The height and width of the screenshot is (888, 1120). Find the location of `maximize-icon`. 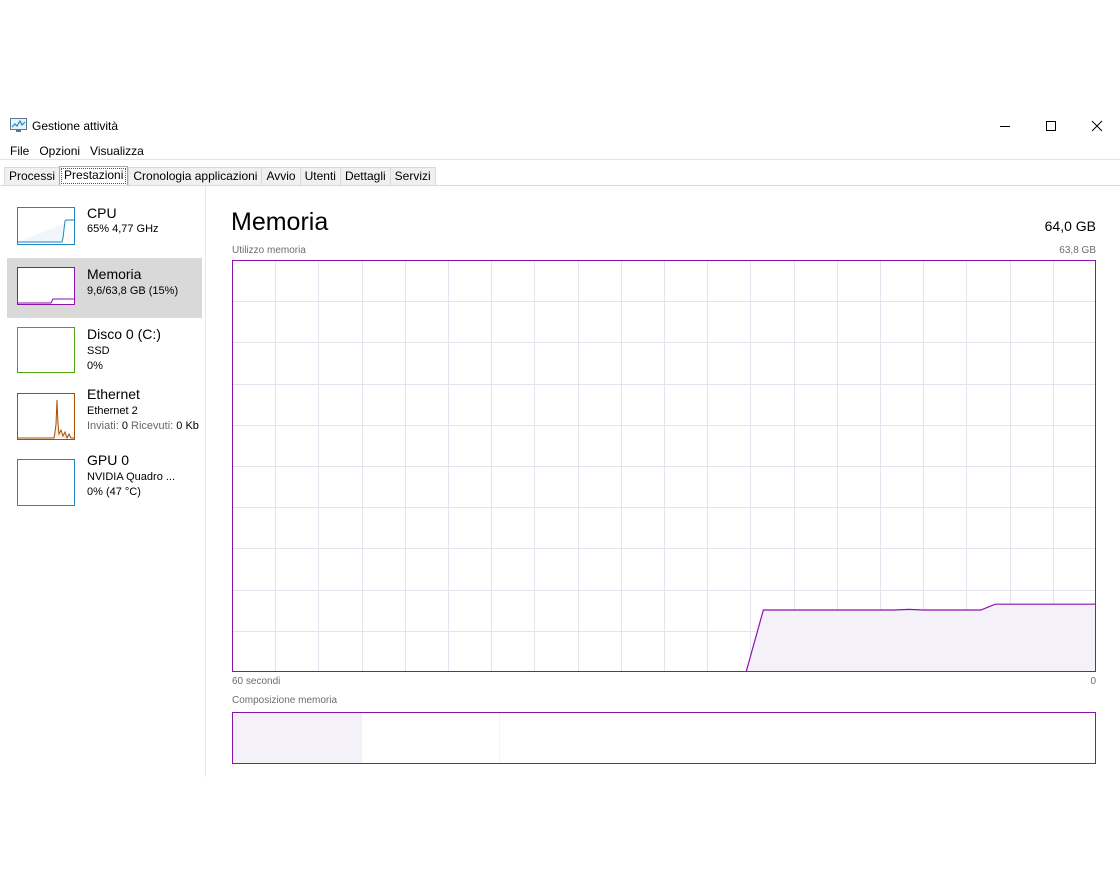

maximize-icon is located at coordinates (1051, 126).